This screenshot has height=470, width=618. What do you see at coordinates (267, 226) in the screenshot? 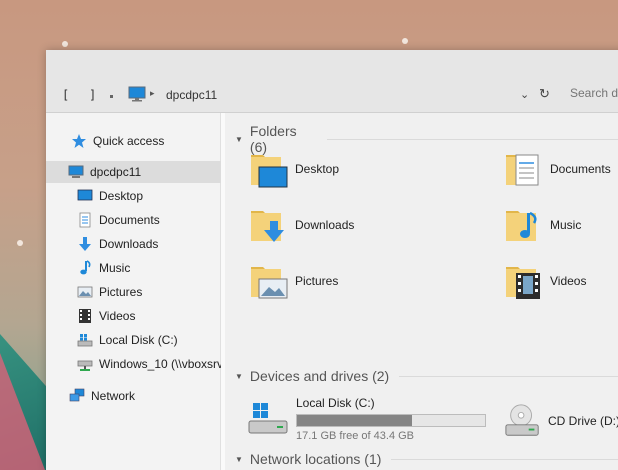
I see `downloads-folder-icon` at bounding box center [267, 226].